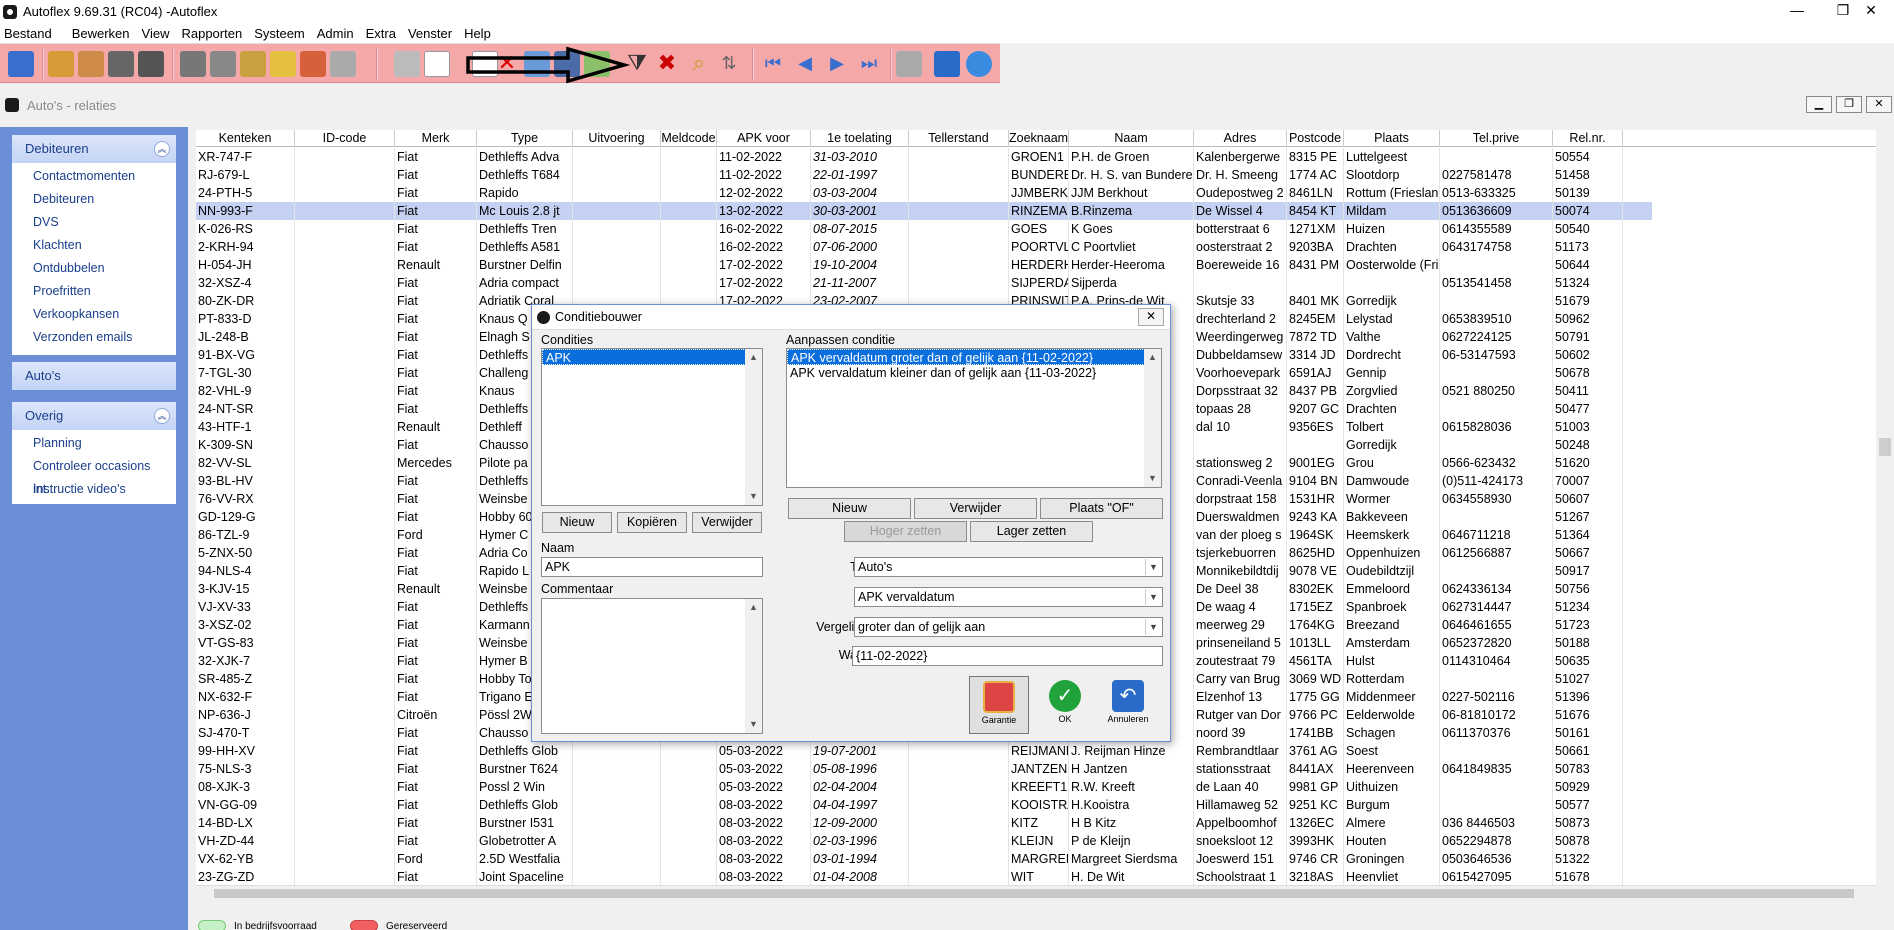 This screenshot has height=930, width=1894. What do you see at coordinates (577, 522) in the screenshot?
I see `new-condition-button: Nieuw` at bounding box center [577, 522].